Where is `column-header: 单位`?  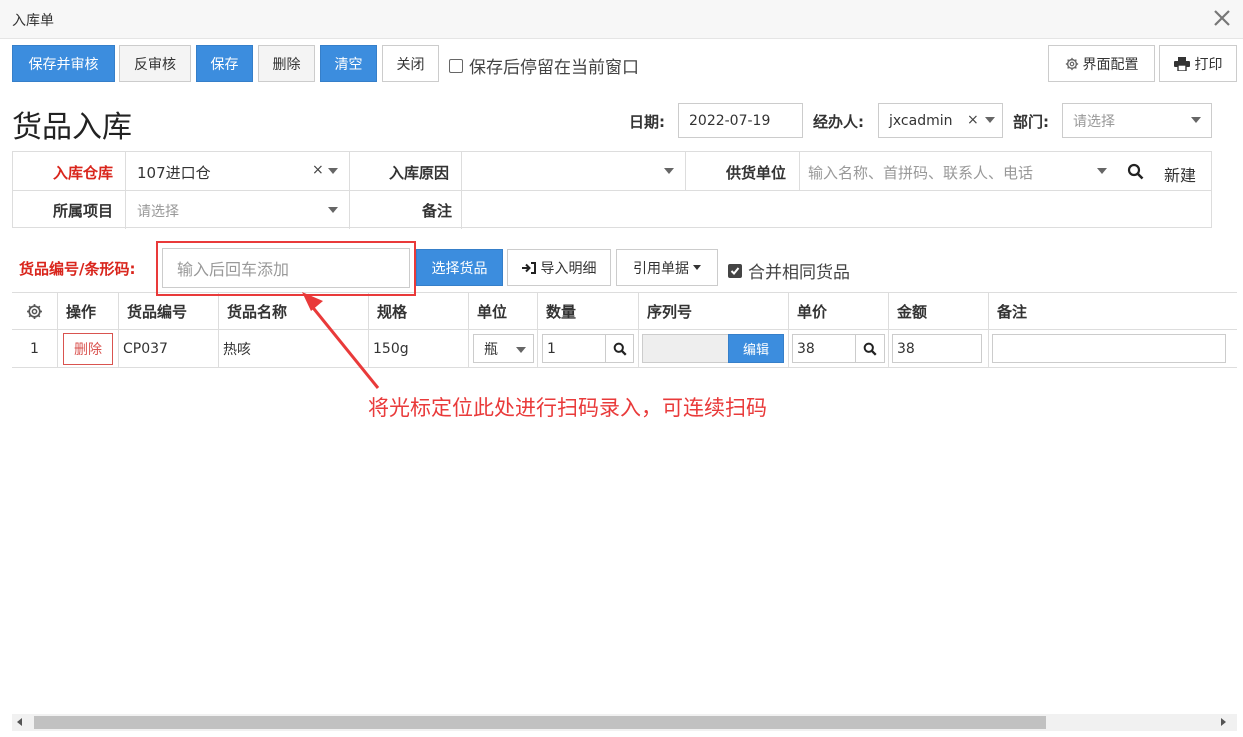
column-header: 单位 is located at coordinates (502, 311).